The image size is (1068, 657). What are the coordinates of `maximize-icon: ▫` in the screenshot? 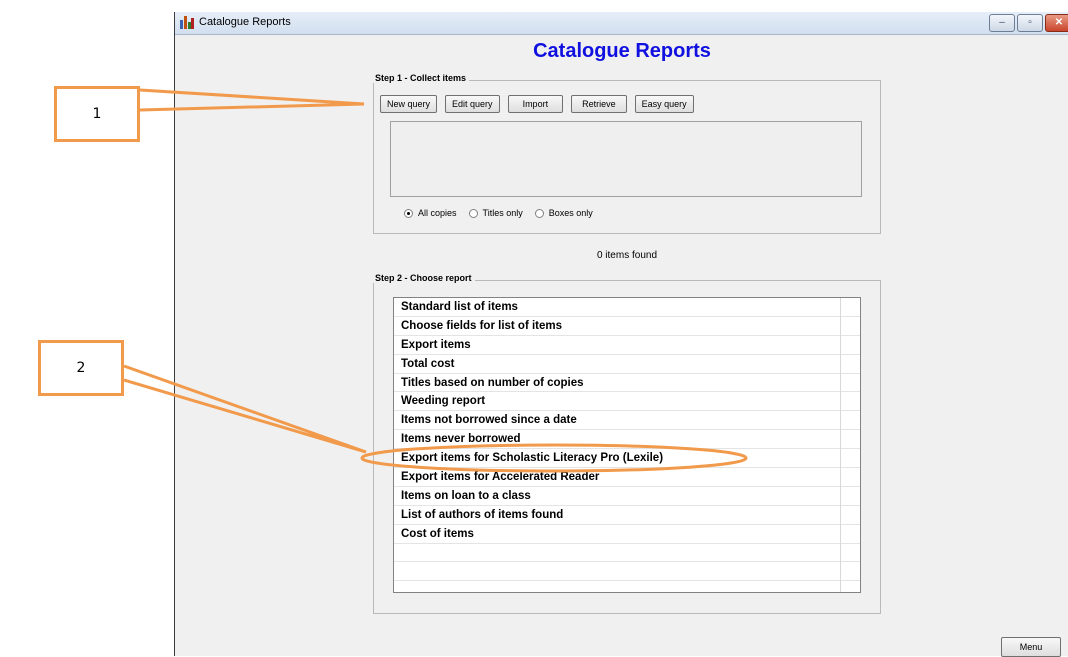 It's located at (1030, 23).